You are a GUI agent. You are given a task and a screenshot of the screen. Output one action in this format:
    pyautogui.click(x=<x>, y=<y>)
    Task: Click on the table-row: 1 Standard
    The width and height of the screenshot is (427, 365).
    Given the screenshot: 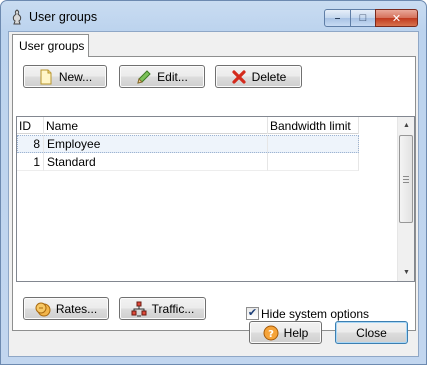 What is the action you would take?
    pyautogui.click(x=188, y=162)
    